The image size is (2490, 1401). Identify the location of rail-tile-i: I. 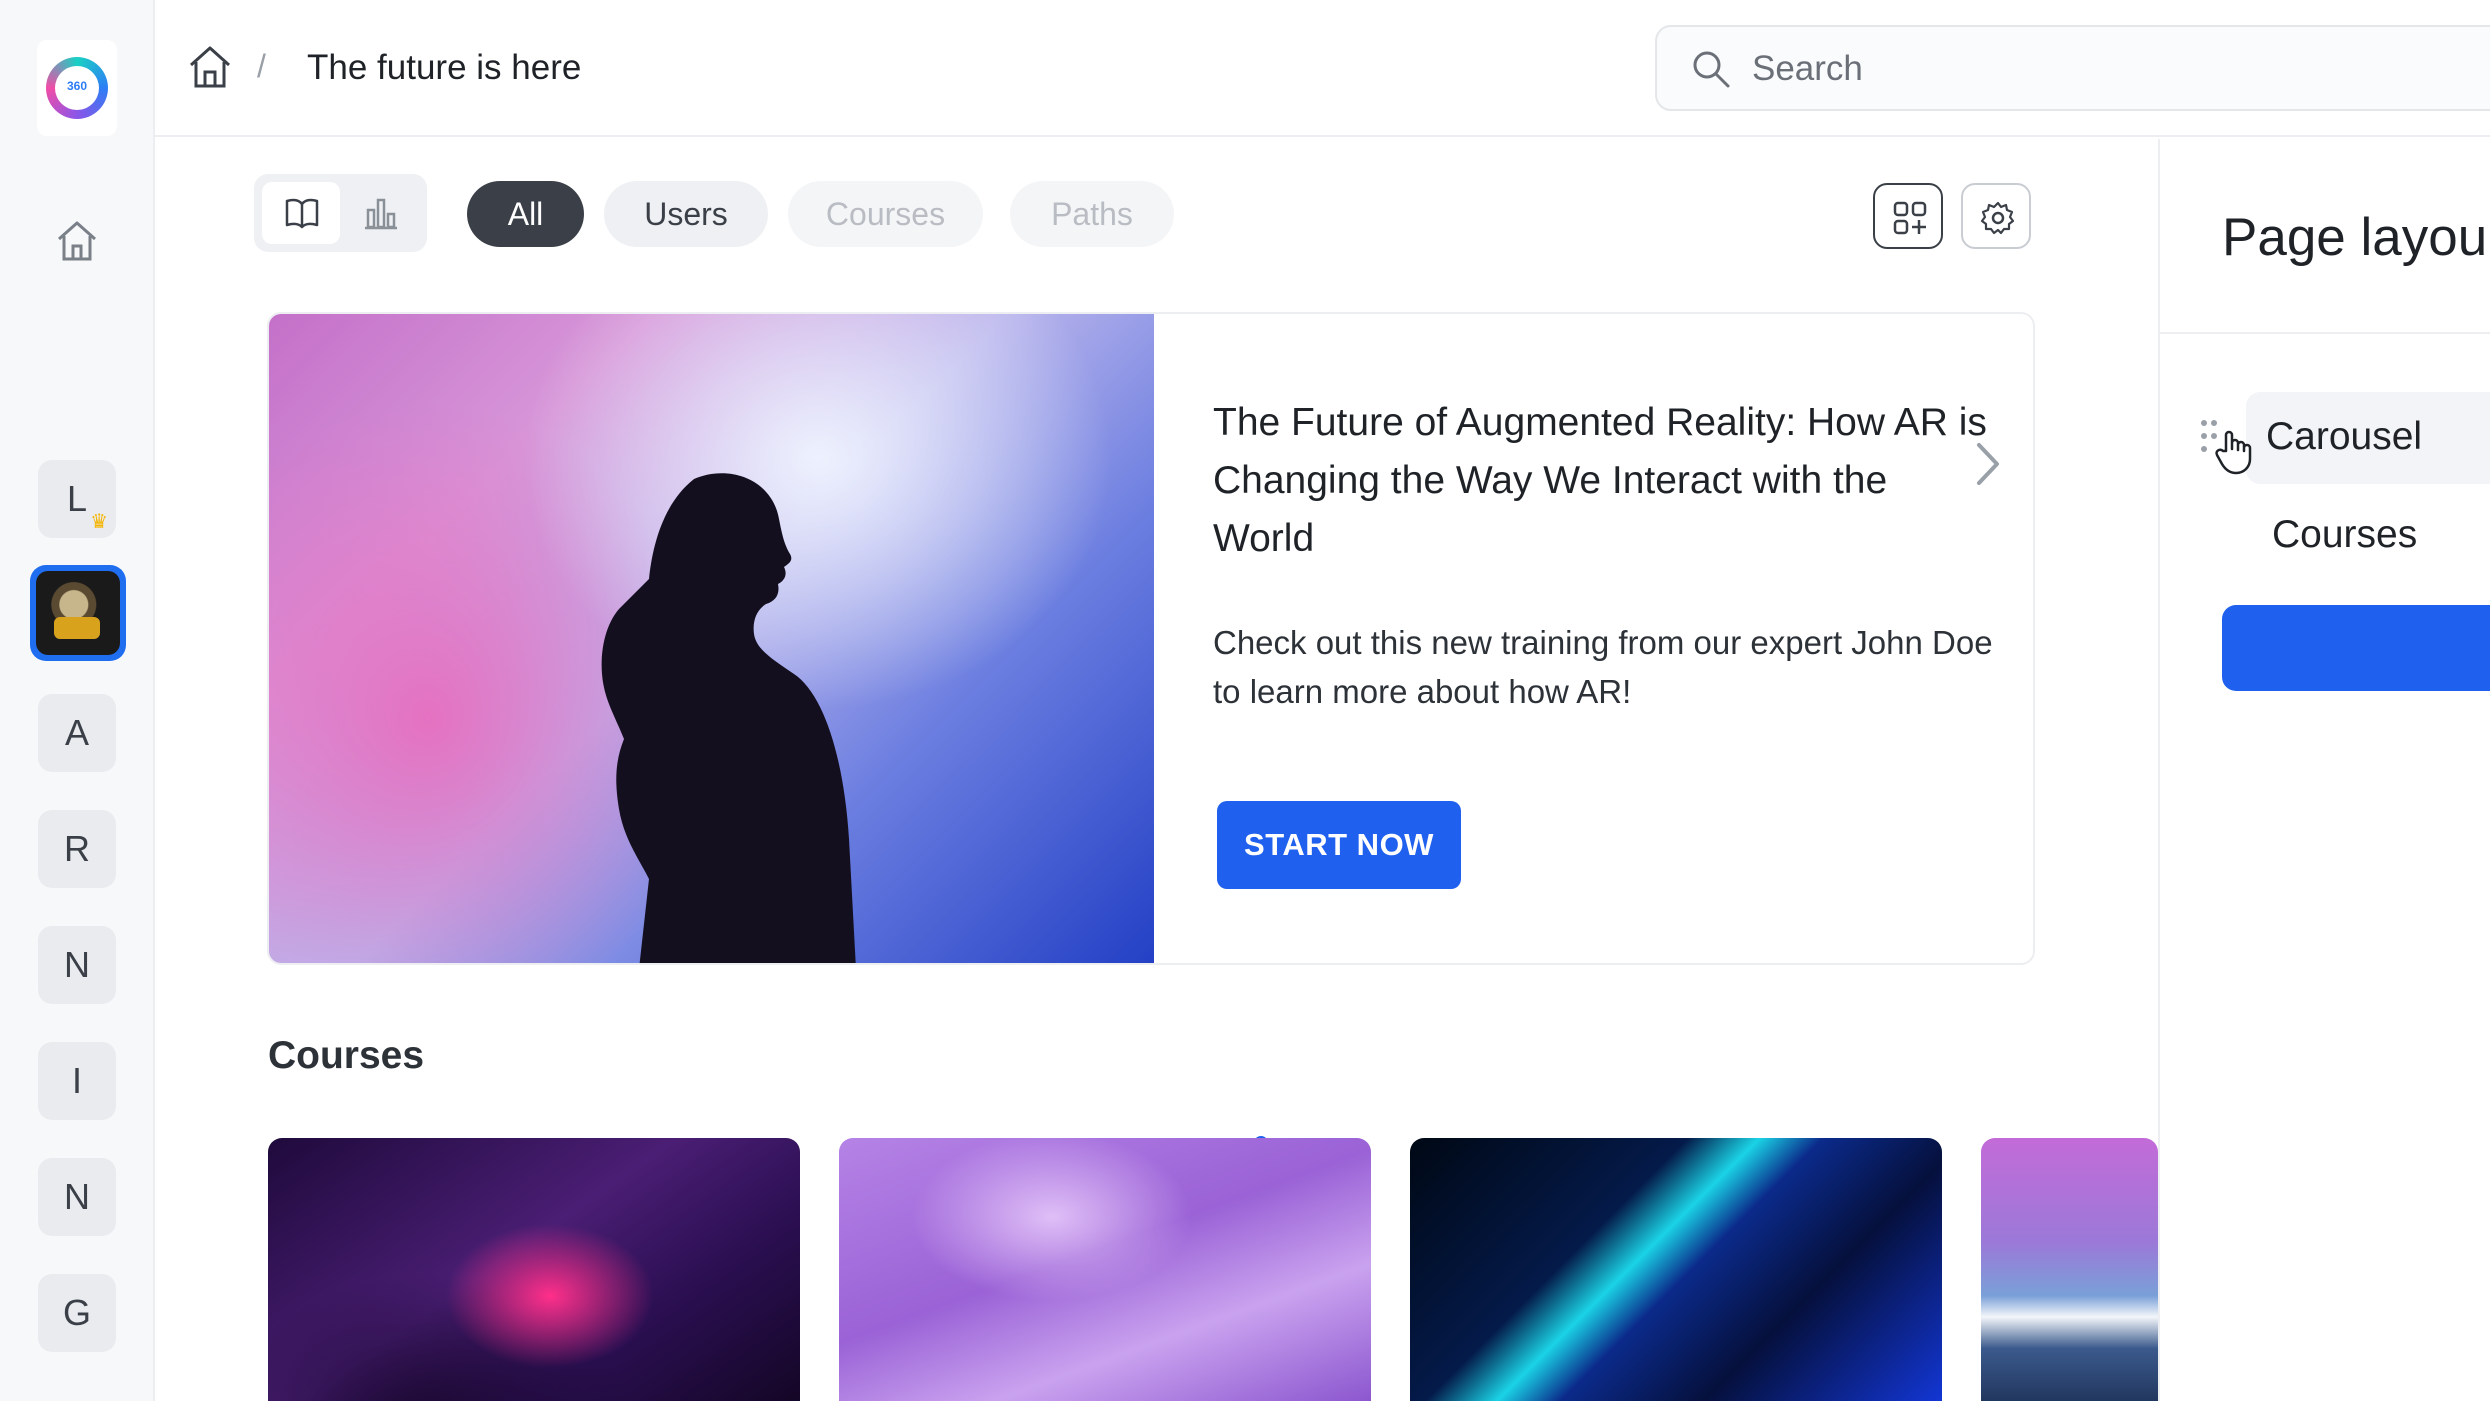
(77, 1081).